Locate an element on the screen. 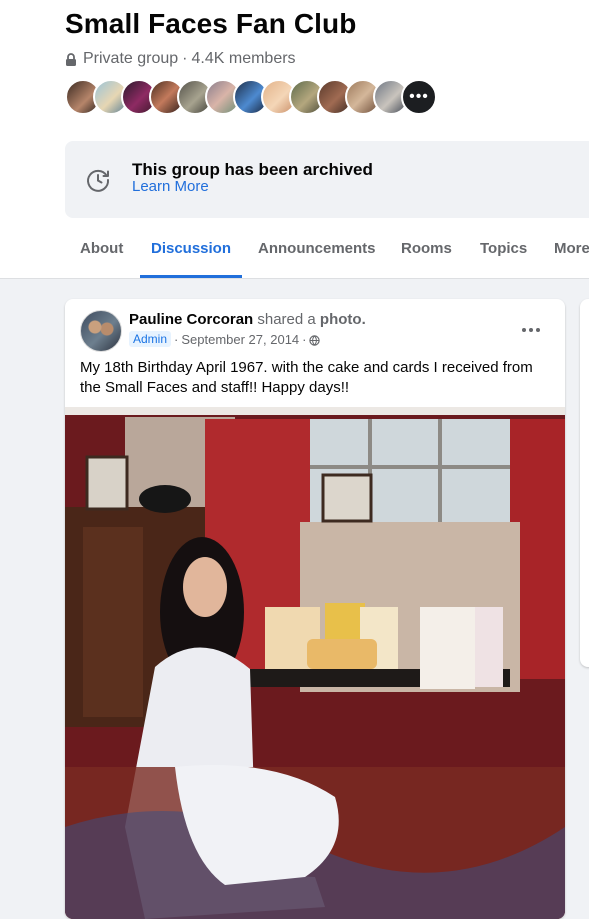 This screenshot has width=589, height=919. tab-discussion: Discussion is located at coordinates (191, 253).